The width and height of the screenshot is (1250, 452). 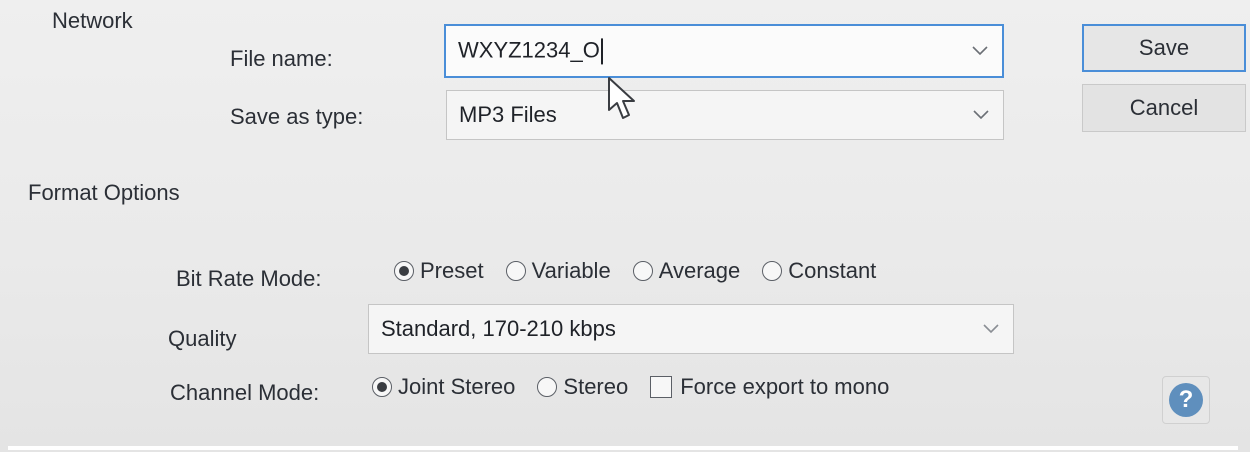 I want to click on mouse-cursor-icon, so click(x=621, y=98).